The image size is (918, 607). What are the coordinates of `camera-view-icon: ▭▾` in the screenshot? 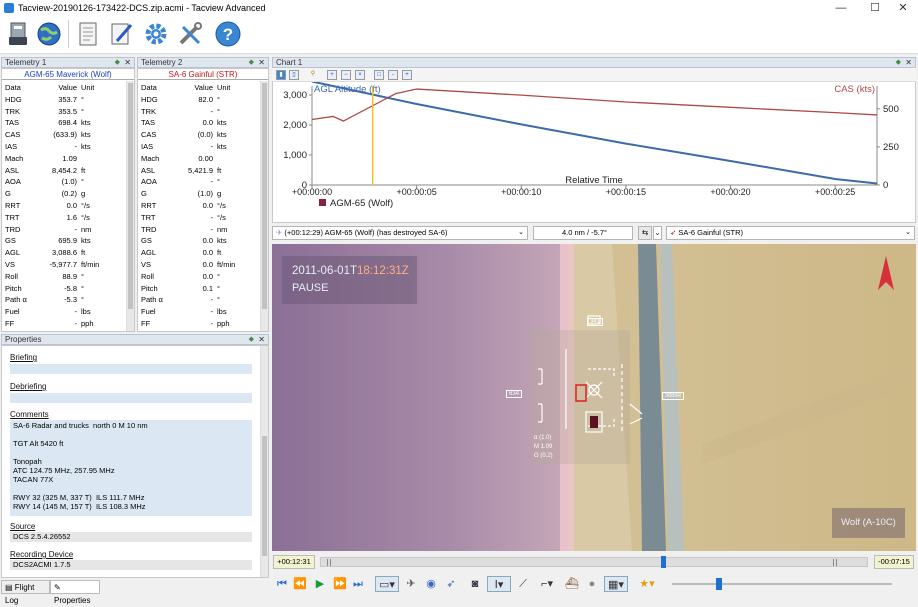 It's located at (387, 584).